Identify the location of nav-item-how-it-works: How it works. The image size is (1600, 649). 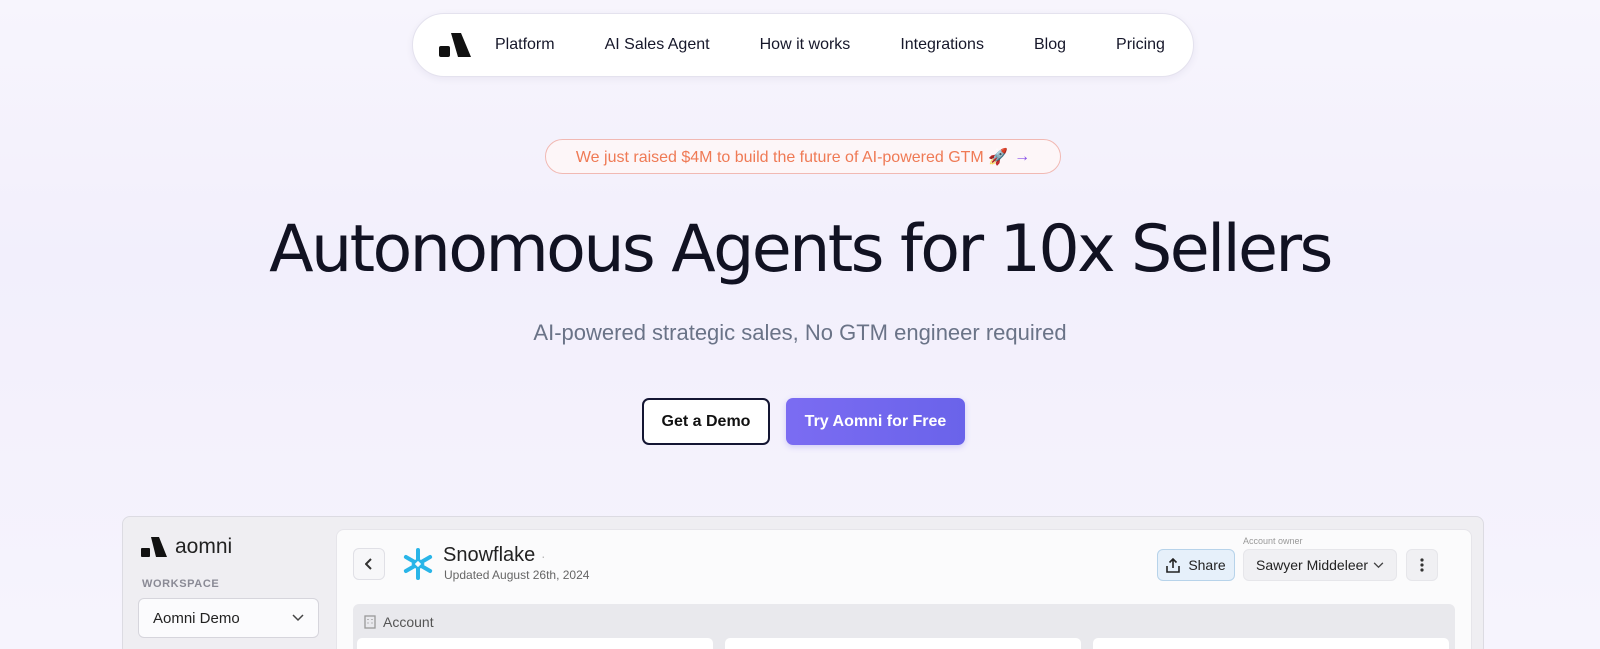
(805, 45).